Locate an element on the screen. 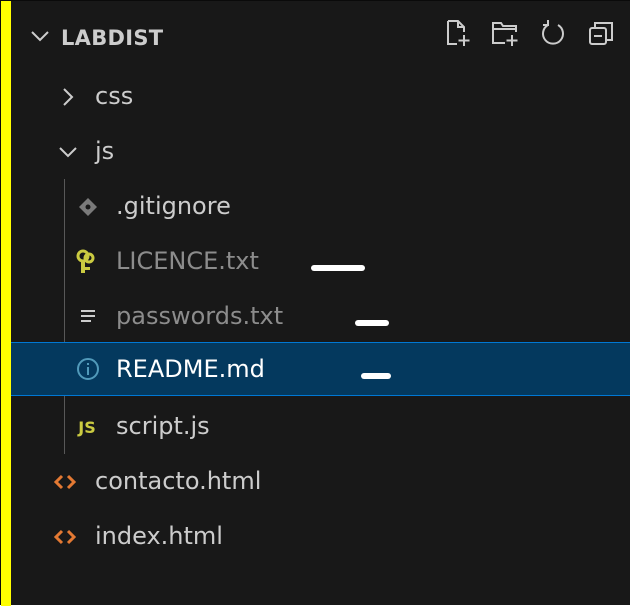 The height and width of the screenshot is (606, 630). header-actions is located at coordinates (529, 35).